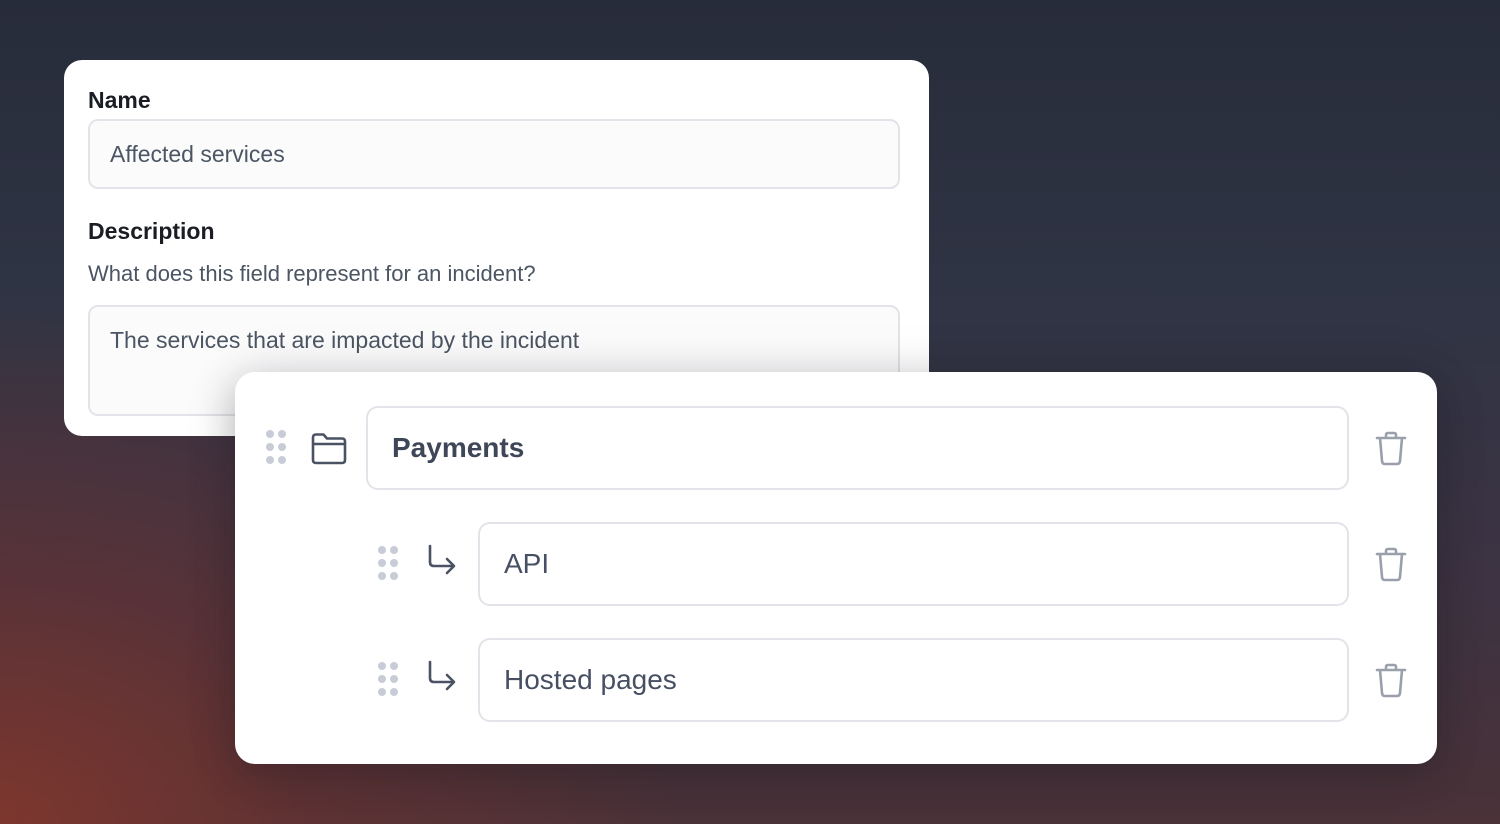 Image resolution: width=1500 pixels, height=824 pixels. What do you see at coordinates (913, 680) in the screenshot?
I see `option-input-hosted-pages: Hosted pages` at bounding box center [913, 680].